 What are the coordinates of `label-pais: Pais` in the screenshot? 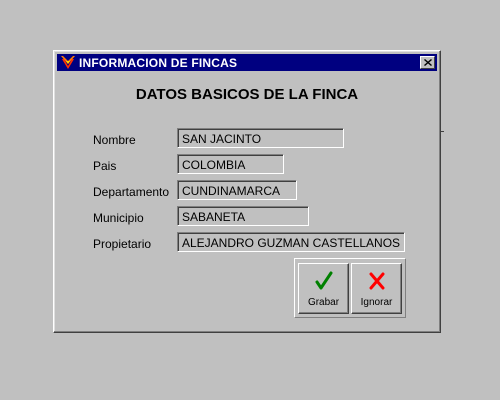 It's located at (105, 166).